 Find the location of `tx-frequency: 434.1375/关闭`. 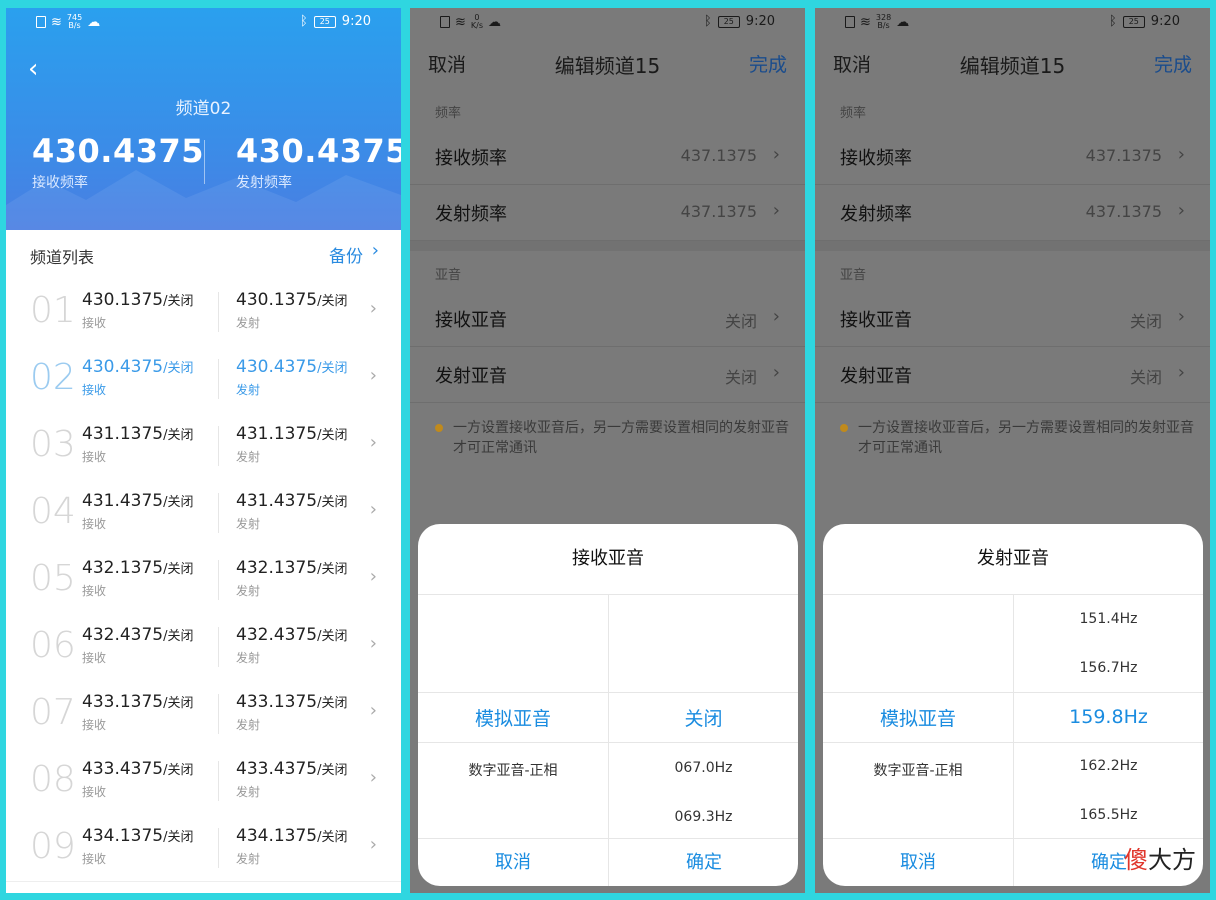

tx-frequency: 434.1375/关闭 is located at coordinates (292, 836).